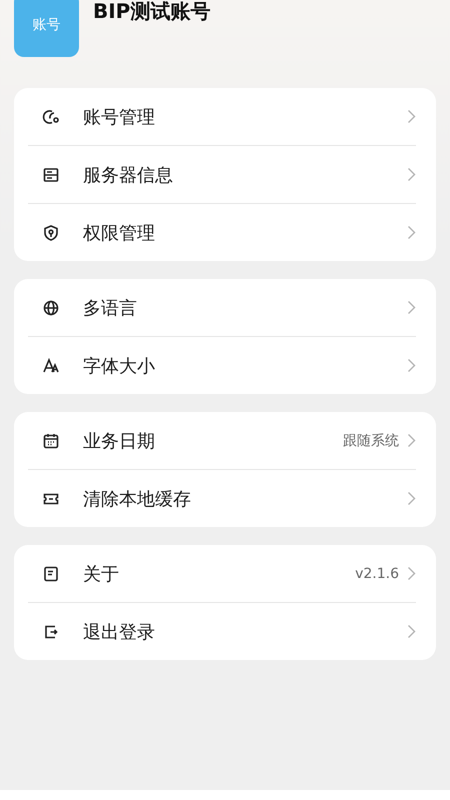 The height and width of the screenshot is (800, 450). I want to click on settings-row: 账号管理, so click(222, 116).